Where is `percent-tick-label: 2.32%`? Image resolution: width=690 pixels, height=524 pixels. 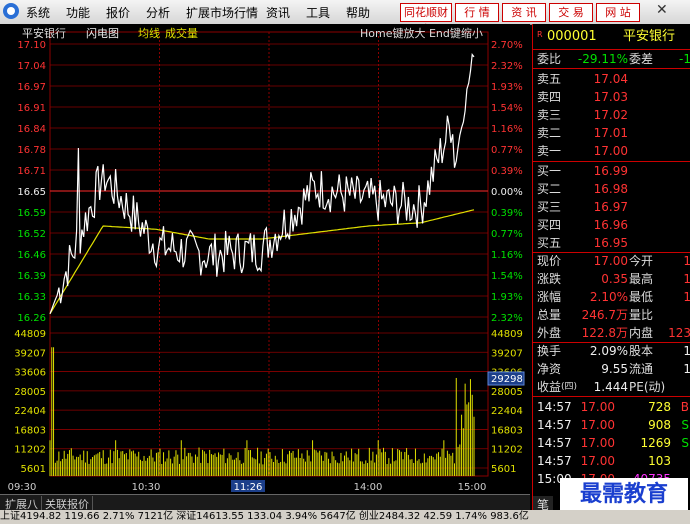
percent-tick-label: 2.32% is located at coordinates (507, 318).